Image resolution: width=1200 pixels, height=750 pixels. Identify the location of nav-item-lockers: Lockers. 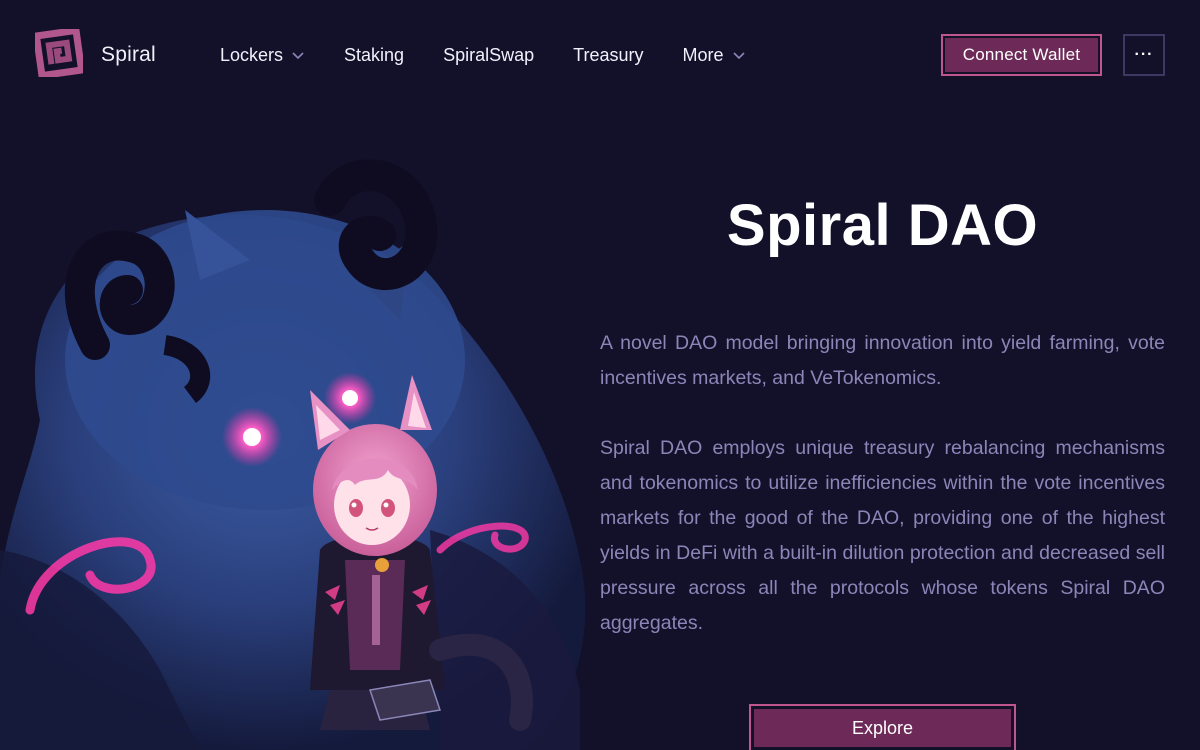
(262, 55).